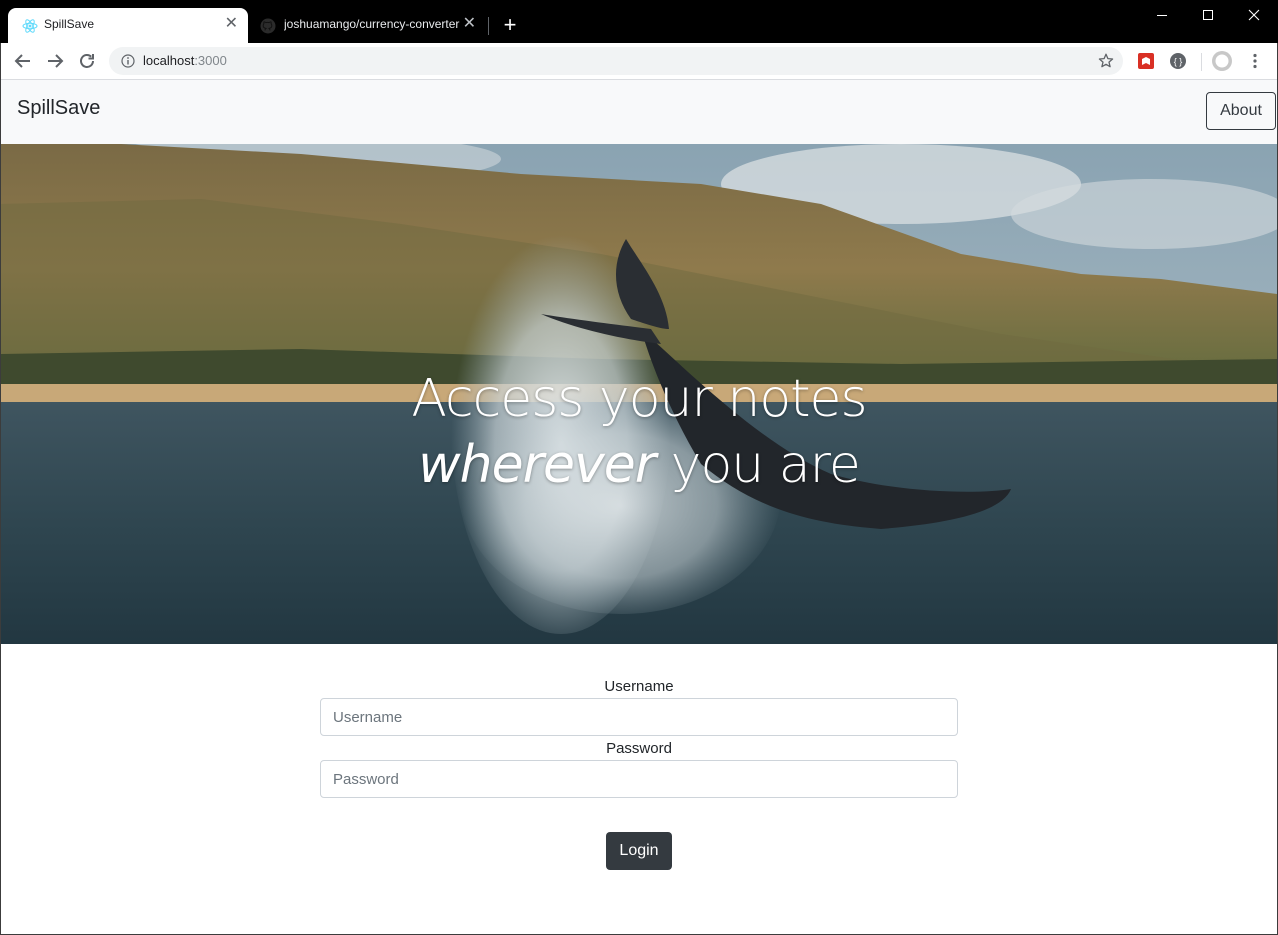 The height and width of the screenshot is (935, 1278). I want to click on password-label: Password, so click(639, 748).